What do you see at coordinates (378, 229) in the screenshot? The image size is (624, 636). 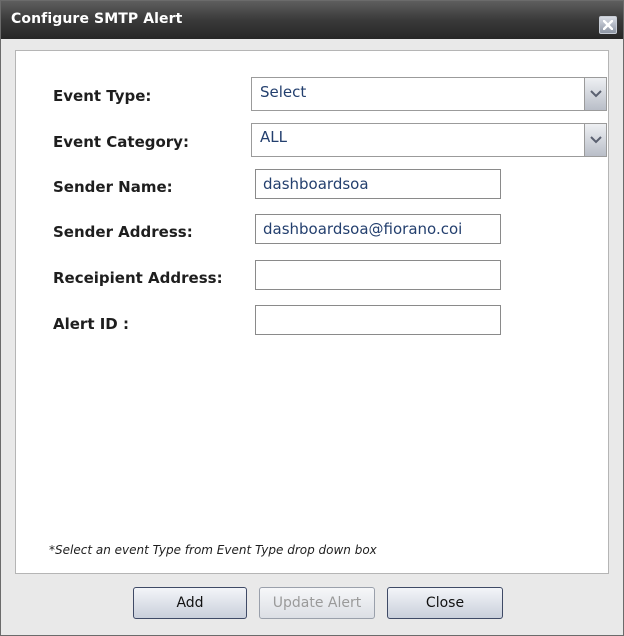 I see `sender-address-field` at bounding box center [378, 229].